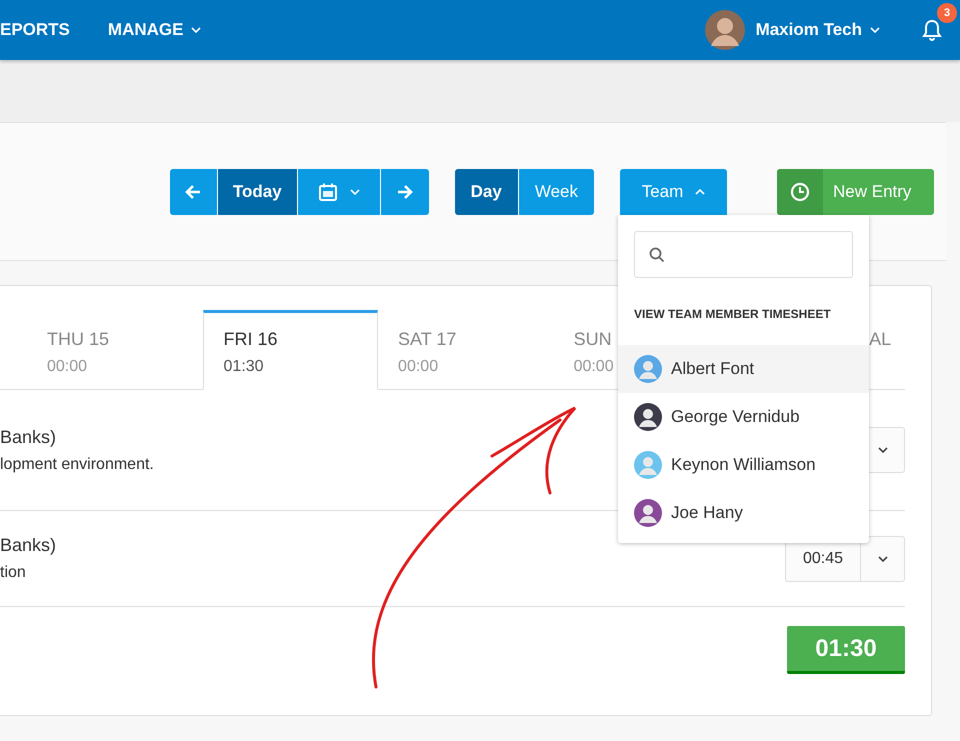 This screenshot has width=960, height=741. I want to click on next-button, so click(404, 192).